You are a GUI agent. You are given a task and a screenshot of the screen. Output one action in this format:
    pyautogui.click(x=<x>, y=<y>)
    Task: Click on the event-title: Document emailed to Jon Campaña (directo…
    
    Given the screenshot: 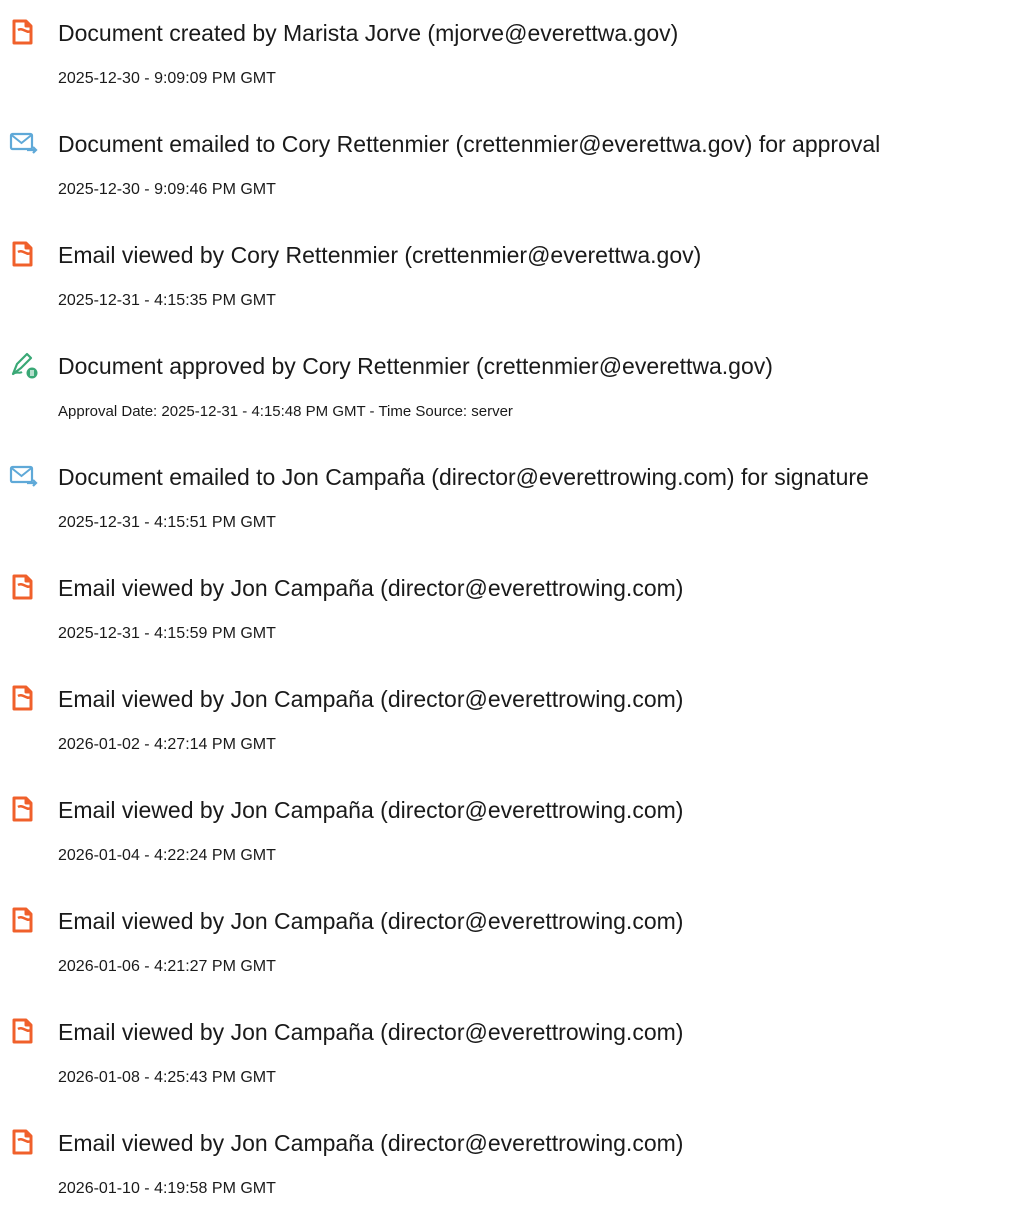 What is the action you would take?
    pyautogui.click(x=463, y=477)
    